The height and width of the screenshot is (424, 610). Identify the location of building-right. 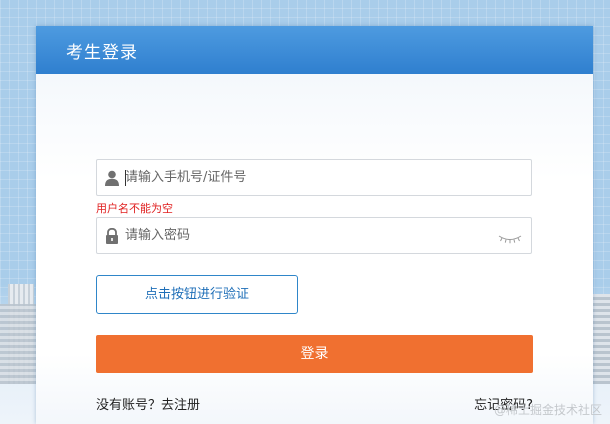
(601, 339).